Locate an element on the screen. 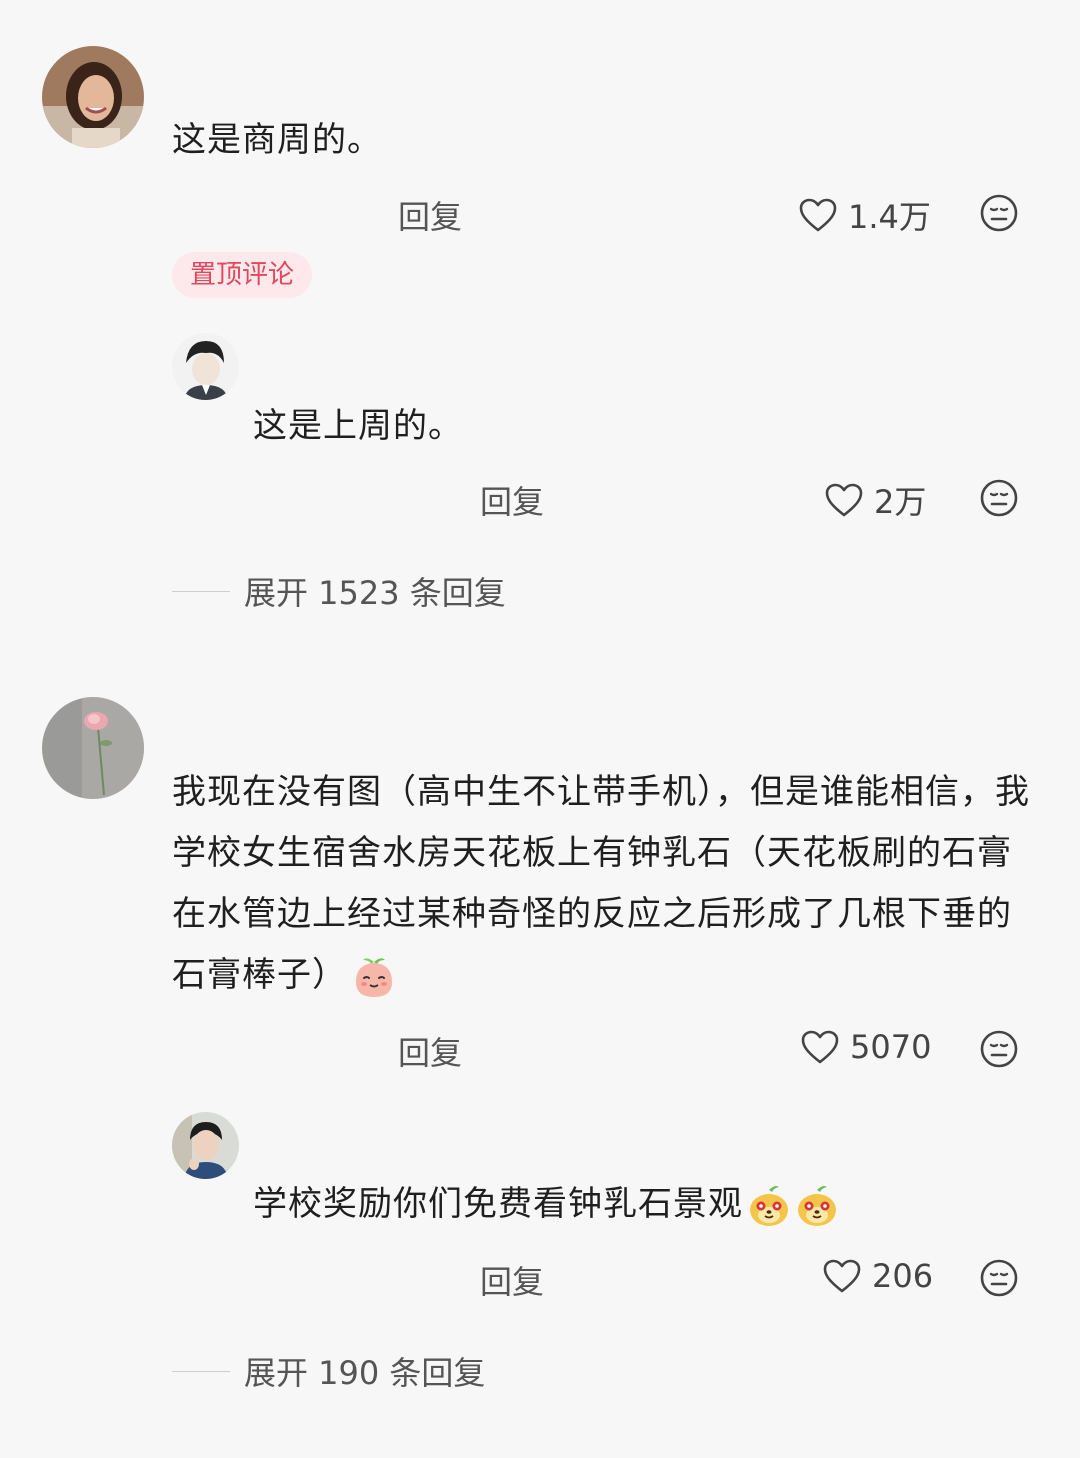 This screenshot has width=1080, height=1458. expand-replies-label: 展开 190 条回复 is located at coordinates (365, 1373).